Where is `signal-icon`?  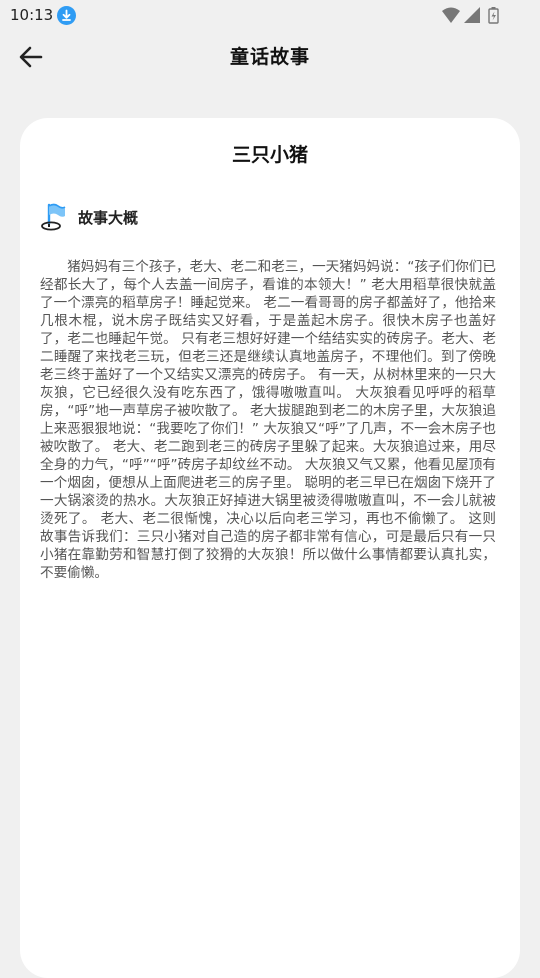 signal-icon is located at coordinates (472, 15).